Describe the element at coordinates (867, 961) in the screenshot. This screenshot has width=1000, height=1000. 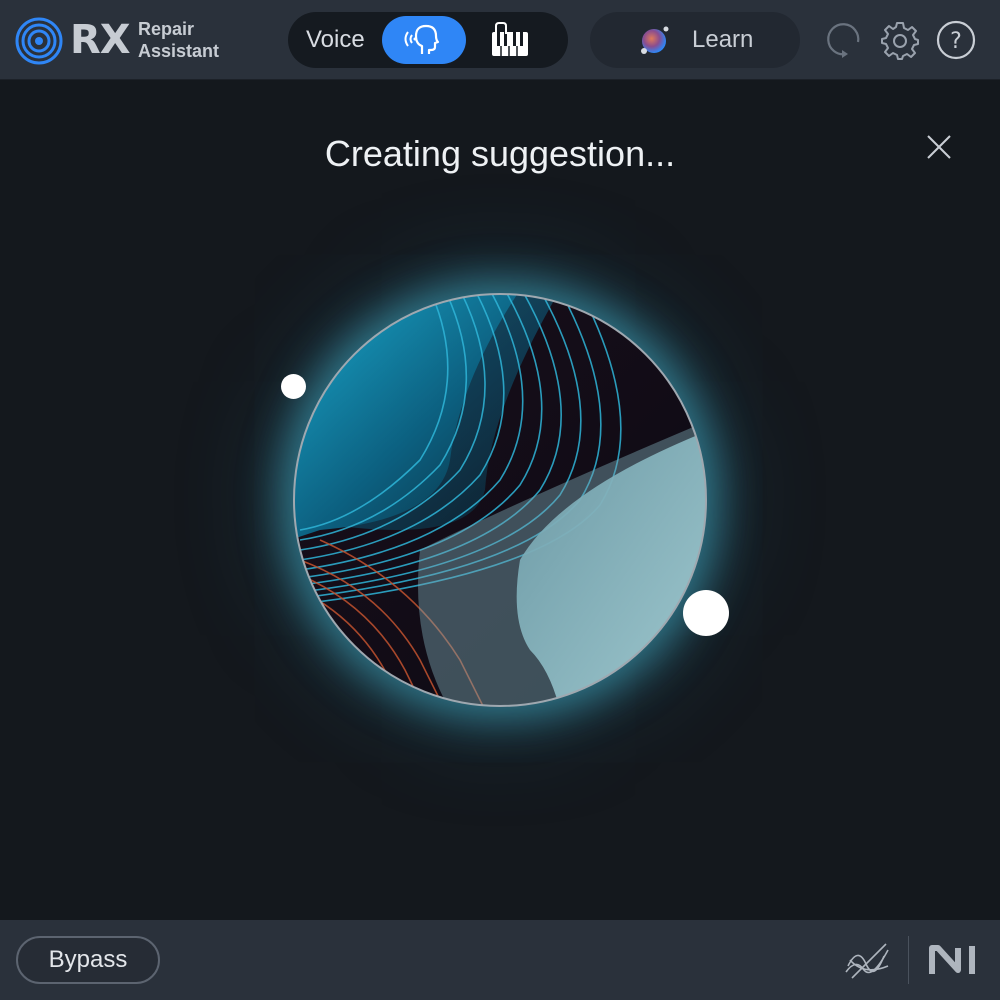
I see `izotope-logo` at that location.